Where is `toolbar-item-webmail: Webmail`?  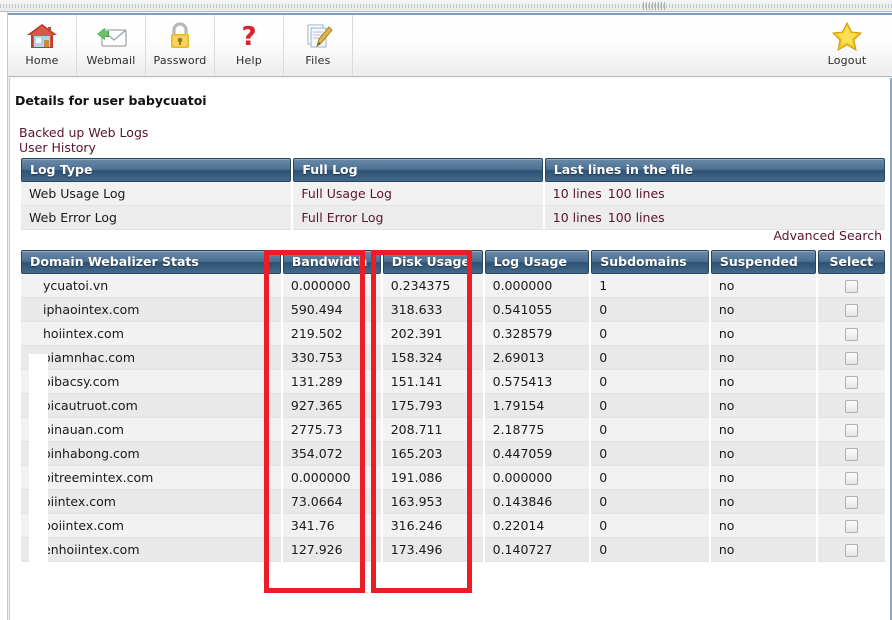 toolbar-item-webmail: Webmail is located at coordinates (111, 45).